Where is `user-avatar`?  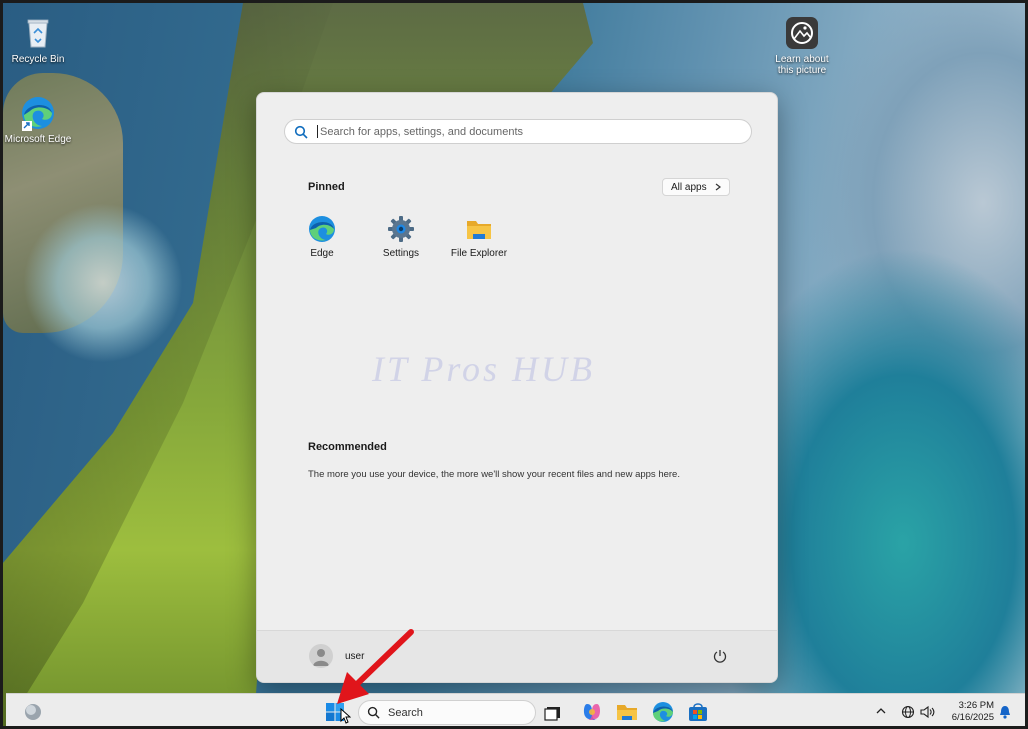
user-avatar is located at coordinates (321, 656).